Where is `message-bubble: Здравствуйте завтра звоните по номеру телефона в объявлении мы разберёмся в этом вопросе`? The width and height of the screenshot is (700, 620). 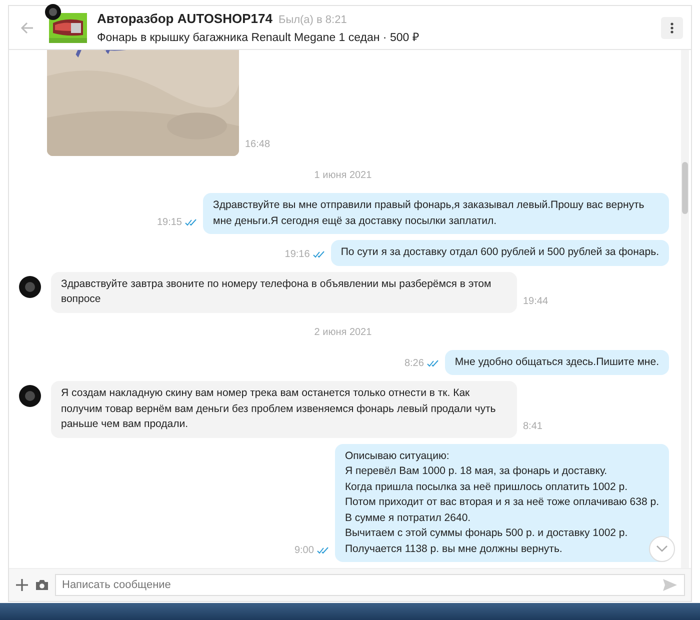 message-bubble: Здравствуйте завтра звоните по номеру телефона в объявлении мы разберёмся в этом вопросе is located at coordinates (284, 292).